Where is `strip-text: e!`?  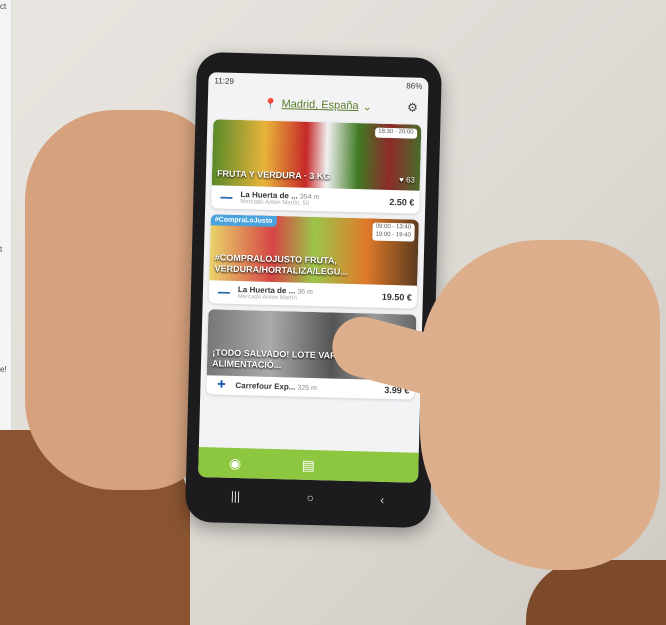
strip-text: e! is located at coordinates (3, 369).